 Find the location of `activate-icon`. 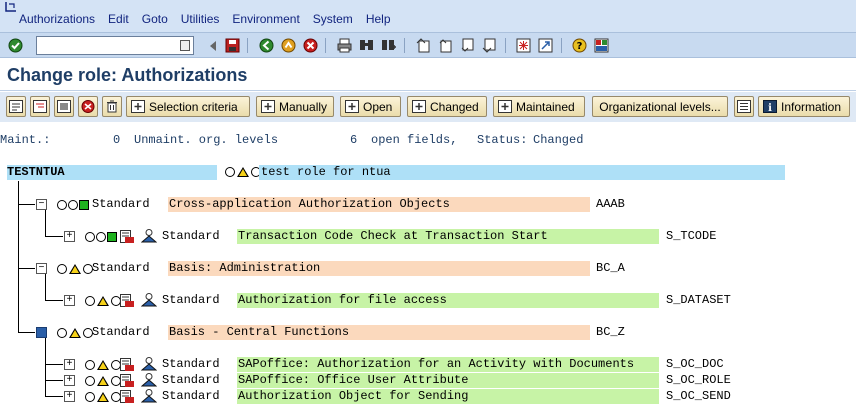

activate-icon is located at coordinates (88, 106).